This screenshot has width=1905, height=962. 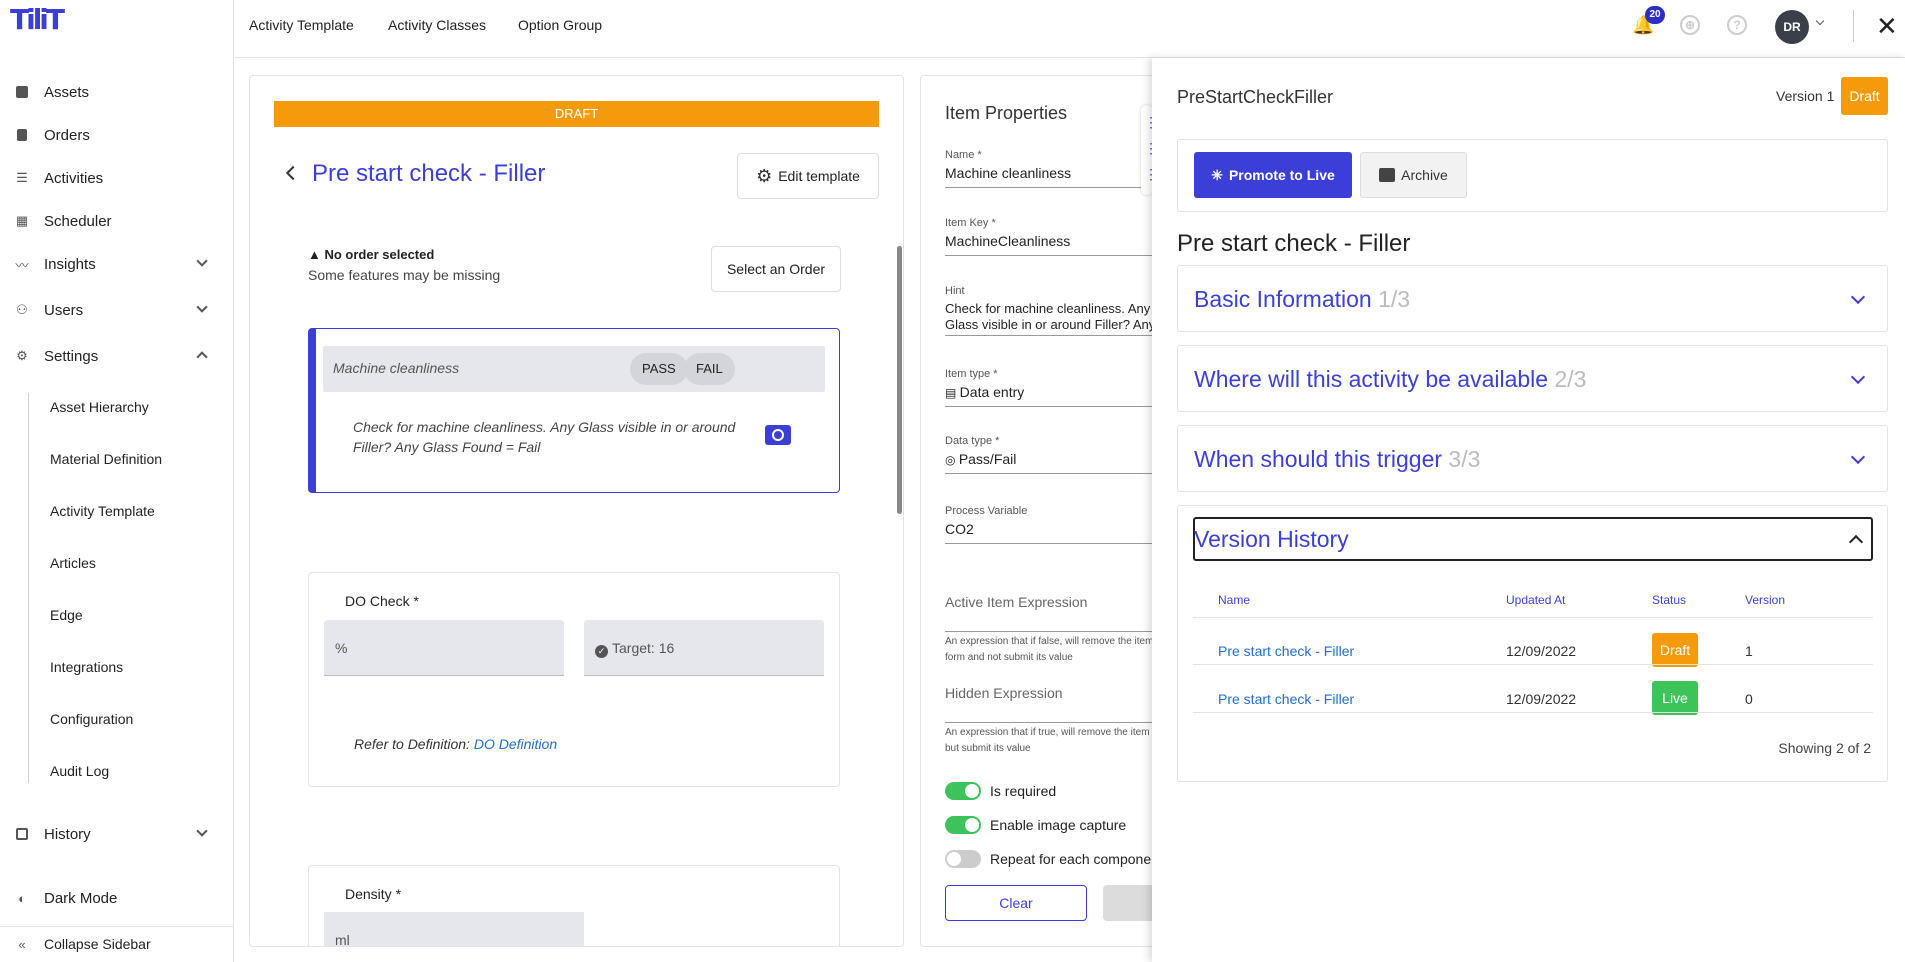 I want to click on camera-icon, so click(x=778, y=435).